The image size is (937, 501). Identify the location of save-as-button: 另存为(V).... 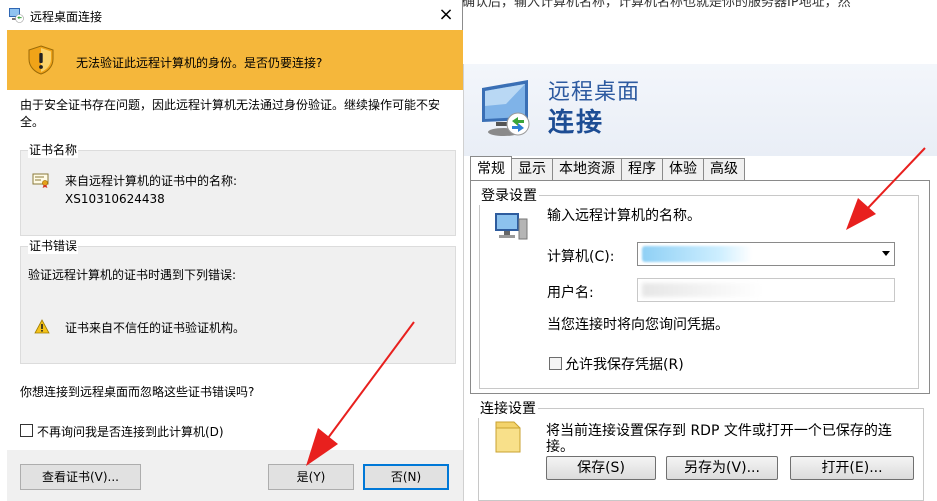
(722, 468).